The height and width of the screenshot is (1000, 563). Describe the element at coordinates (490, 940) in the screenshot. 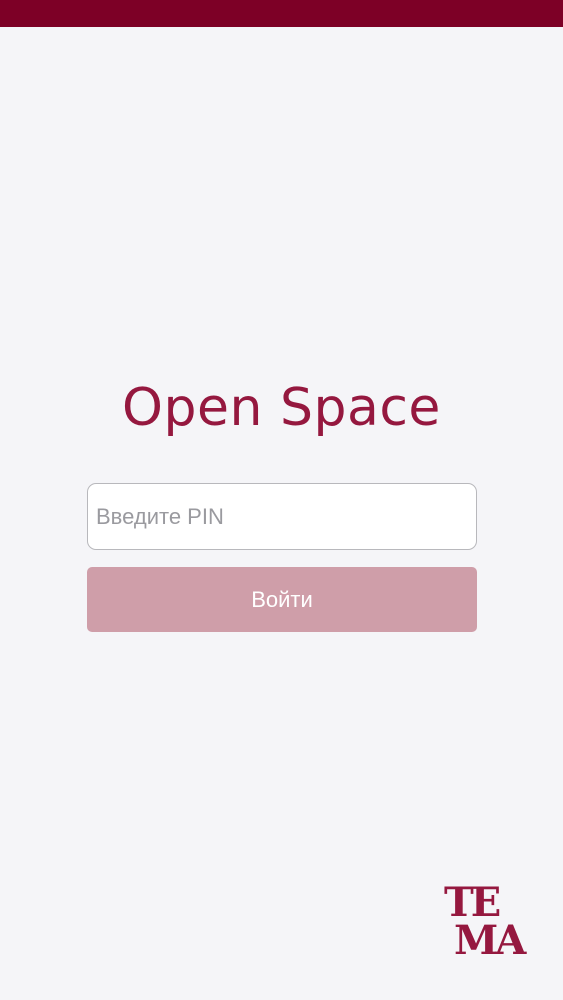

I see `logo-line-2: MA` at that location.